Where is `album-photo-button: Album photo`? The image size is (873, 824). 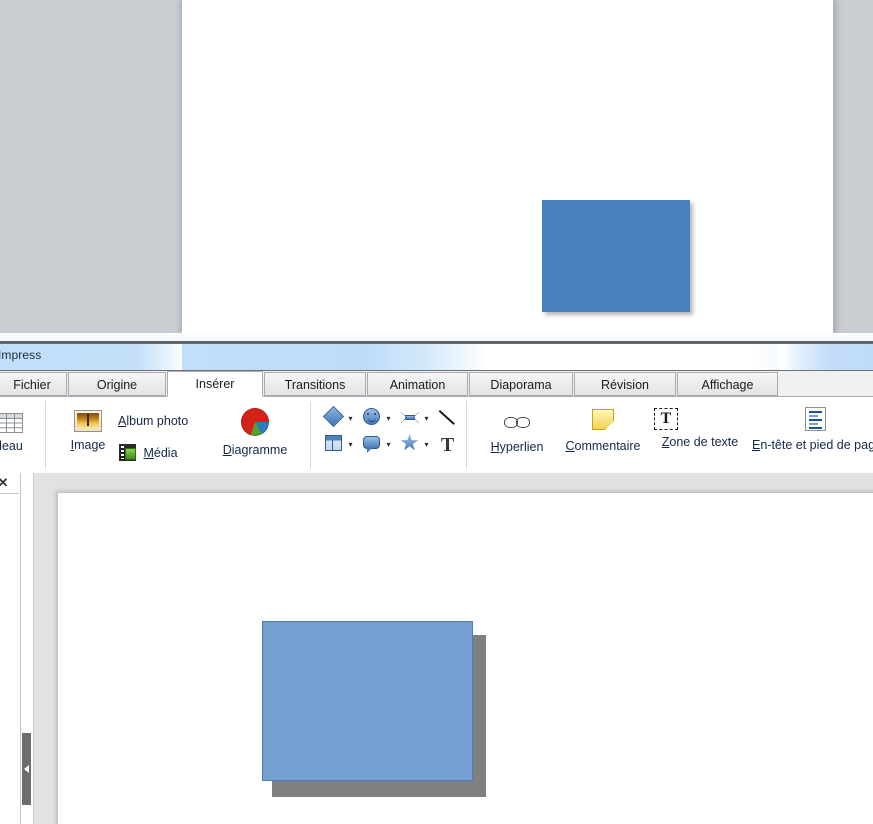
album-photo-button: Album photo is located at coordinates (153, 421).